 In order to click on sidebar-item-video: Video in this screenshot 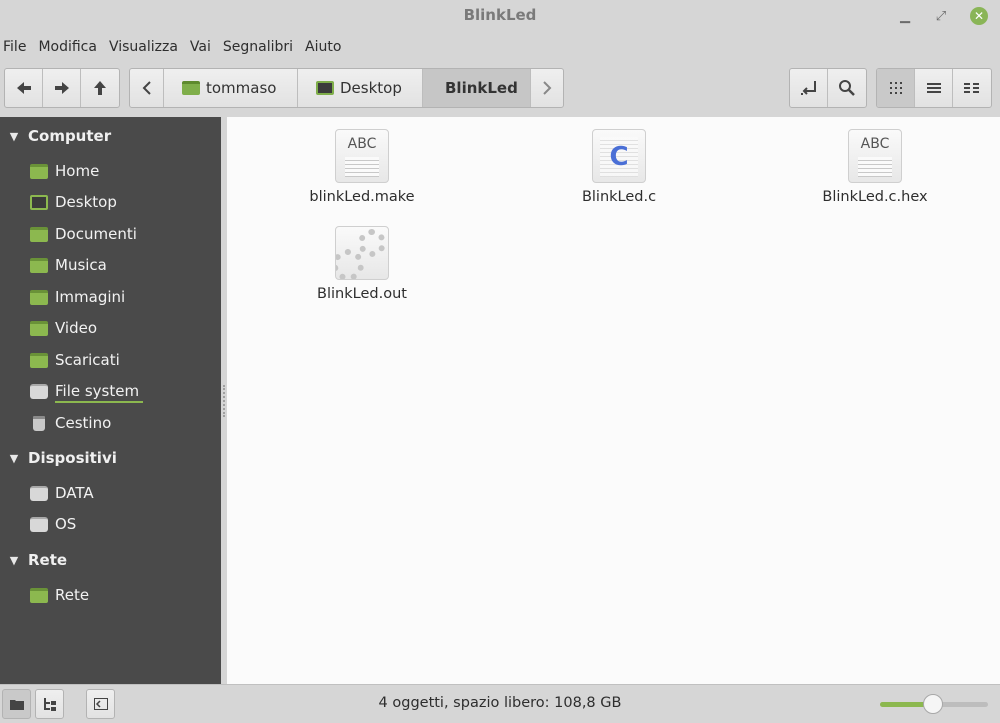, I will do `click(63, 328)`.